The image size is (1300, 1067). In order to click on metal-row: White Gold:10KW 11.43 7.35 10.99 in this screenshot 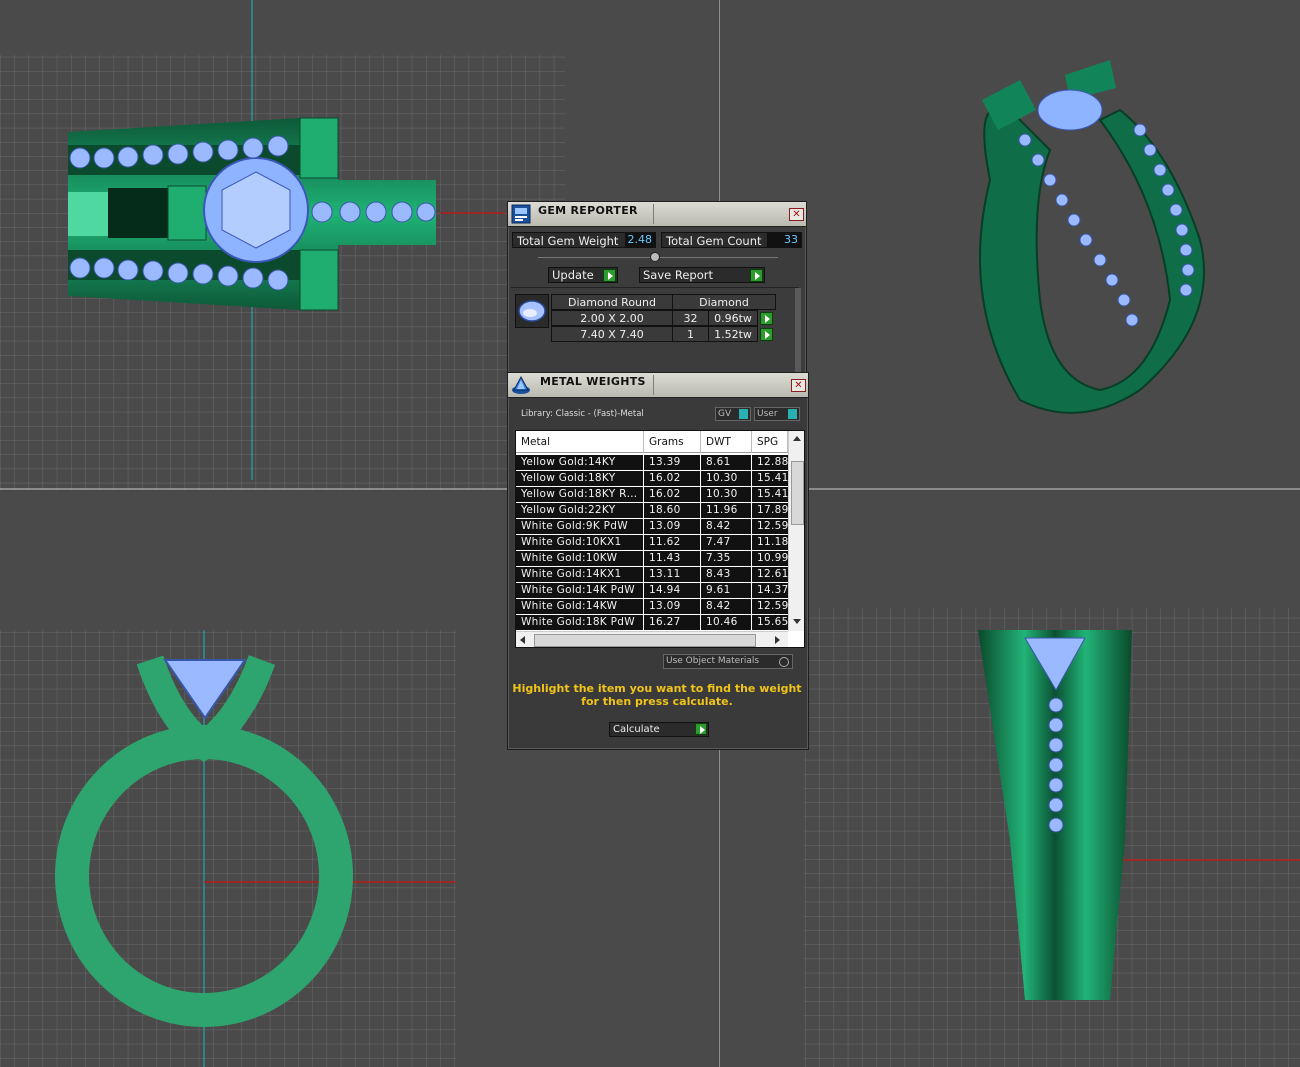, I will do `click(652, 559)`.